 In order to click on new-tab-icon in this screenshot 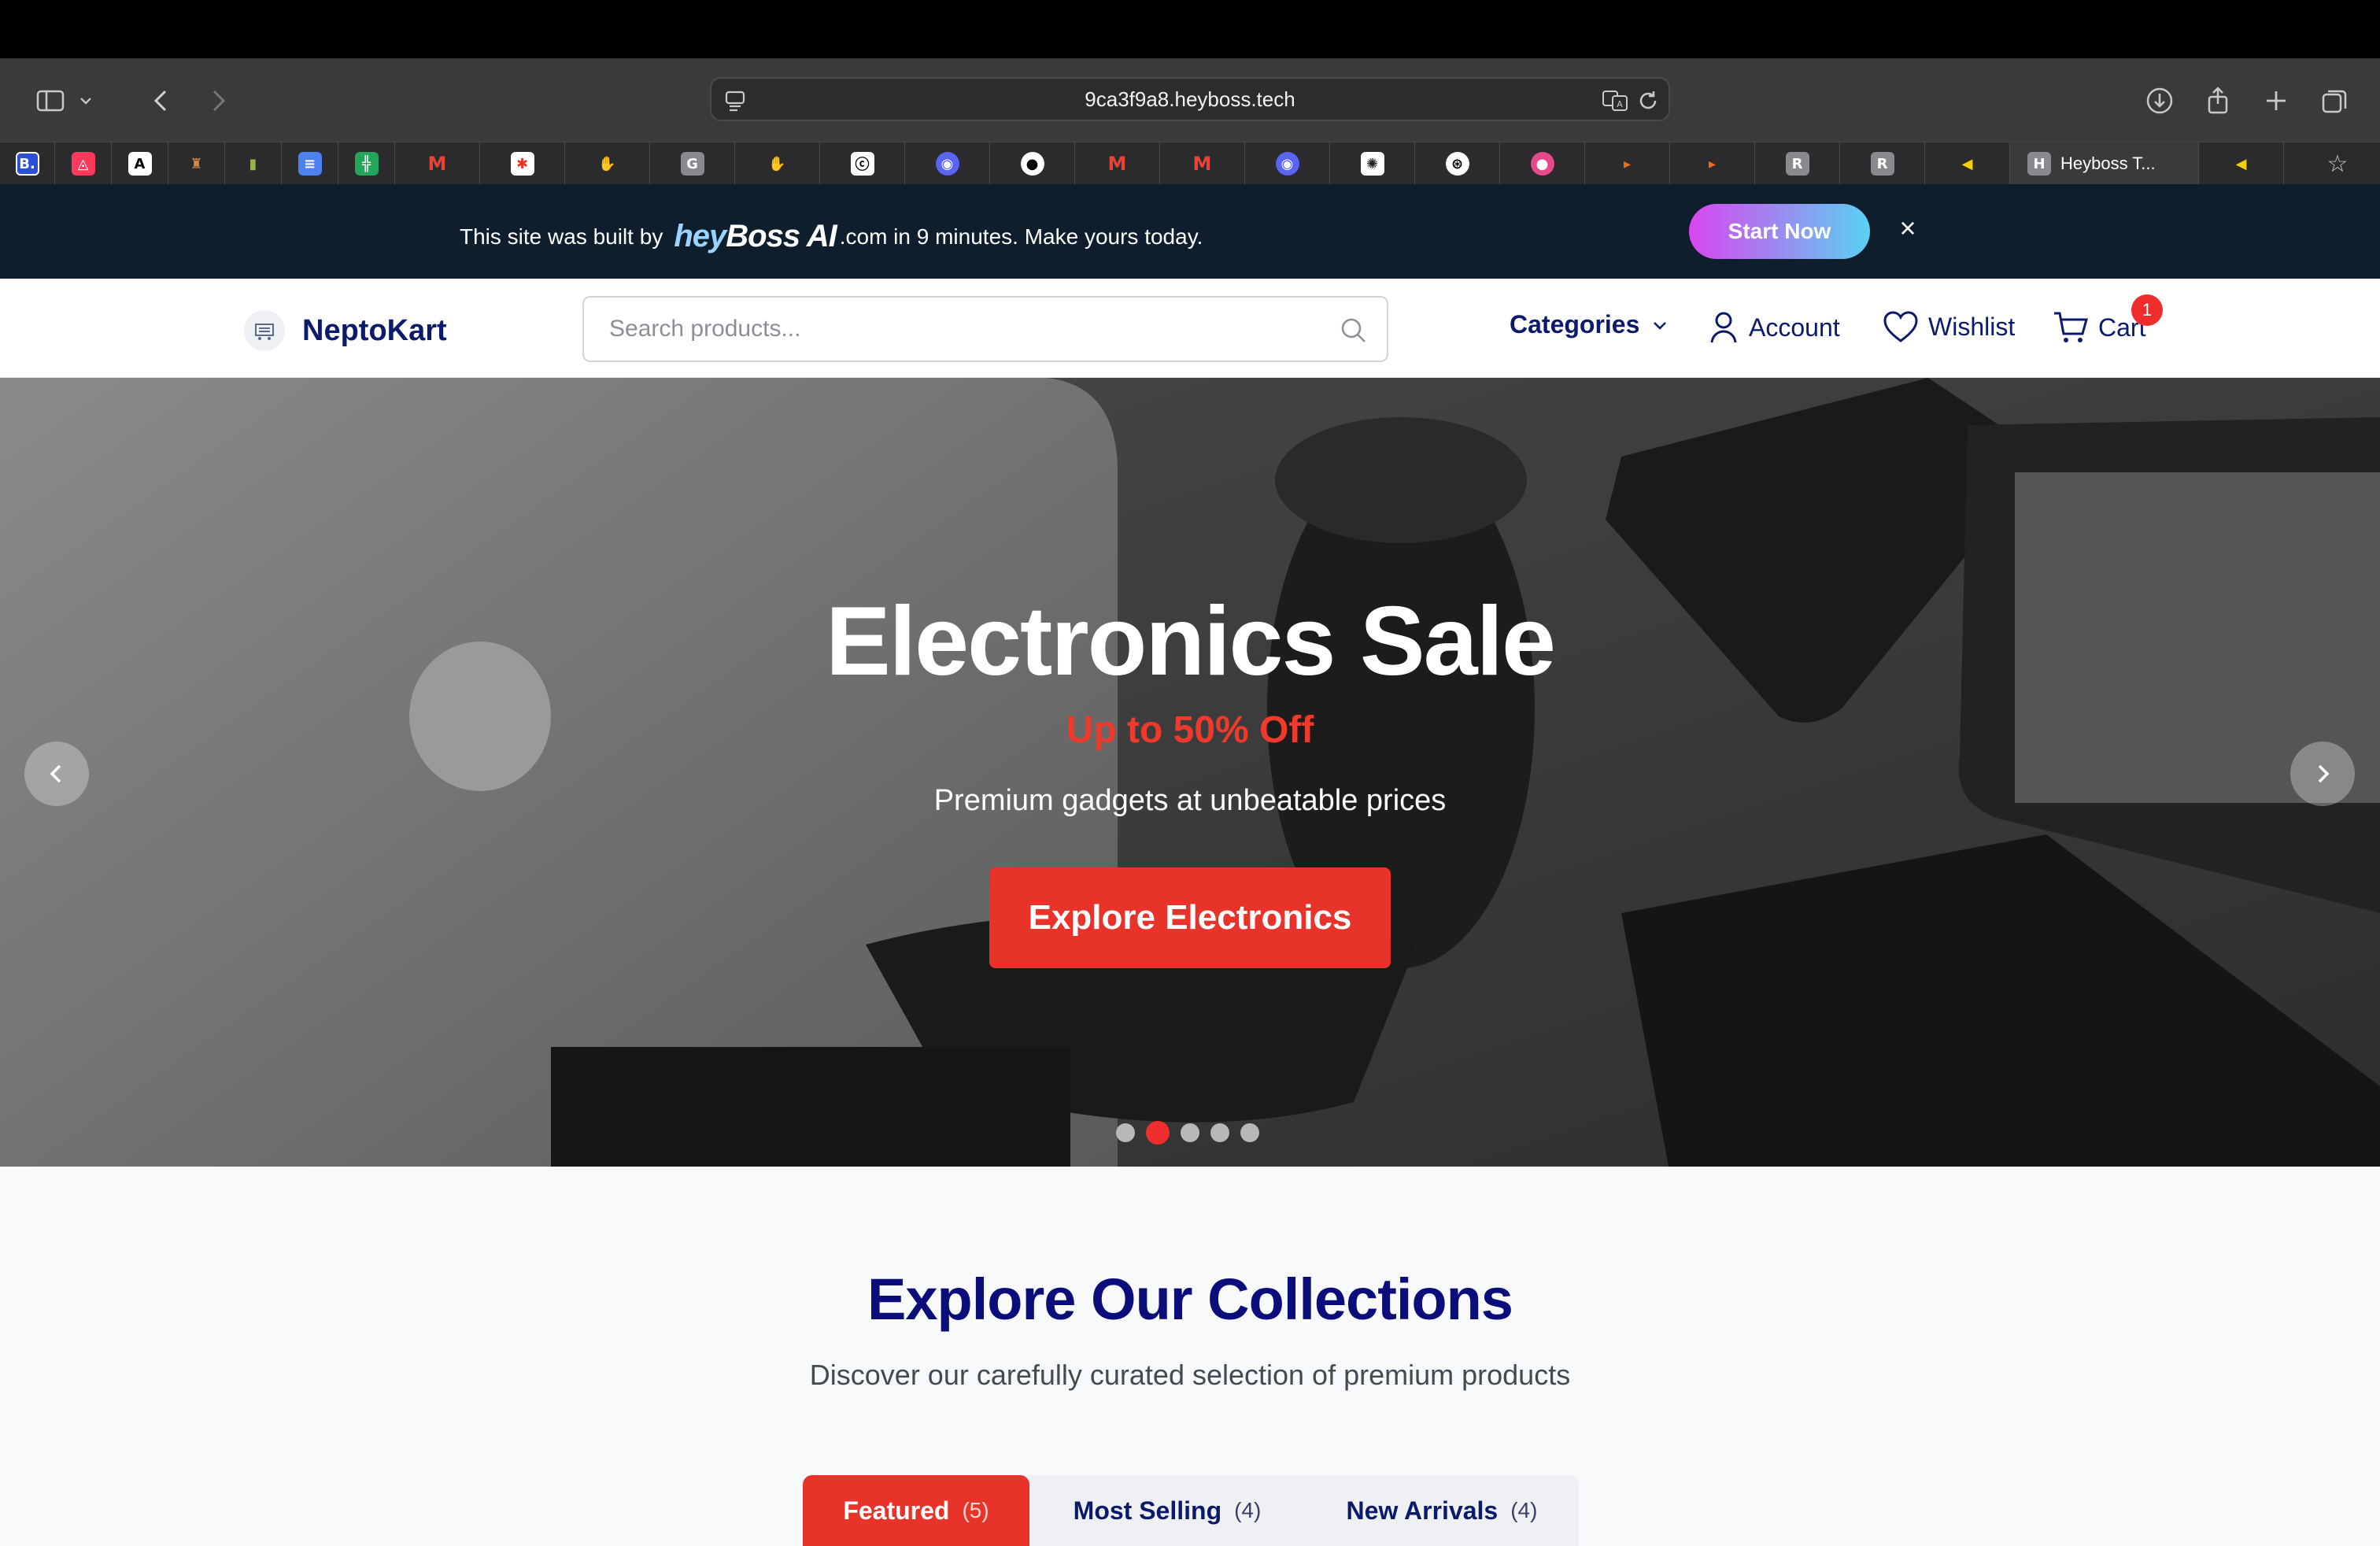, I will do `click(2276, 100)`.